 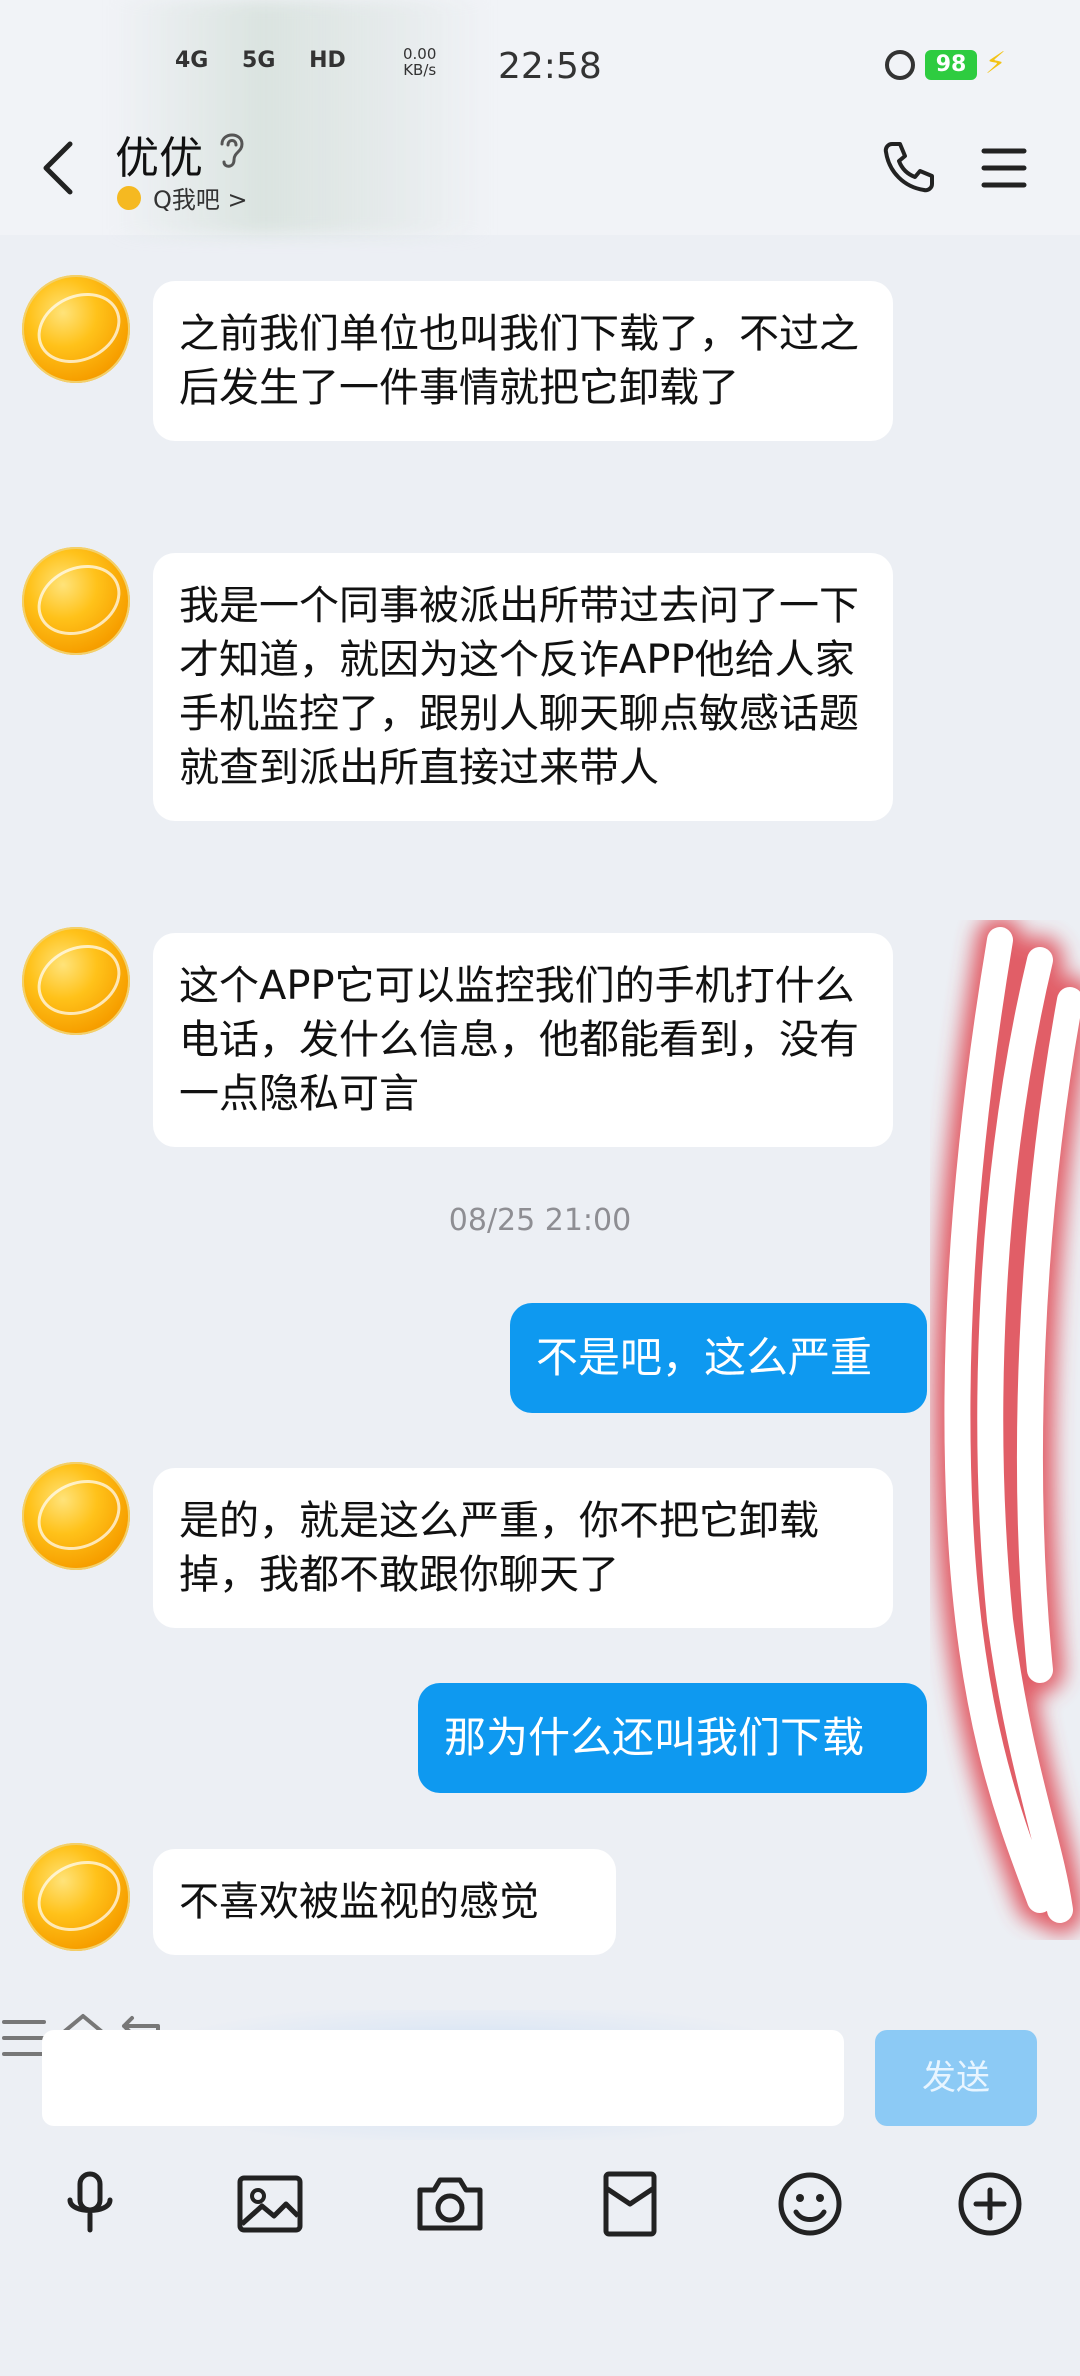 I want to click on network-hd: HD, so click(x=327, y=60).